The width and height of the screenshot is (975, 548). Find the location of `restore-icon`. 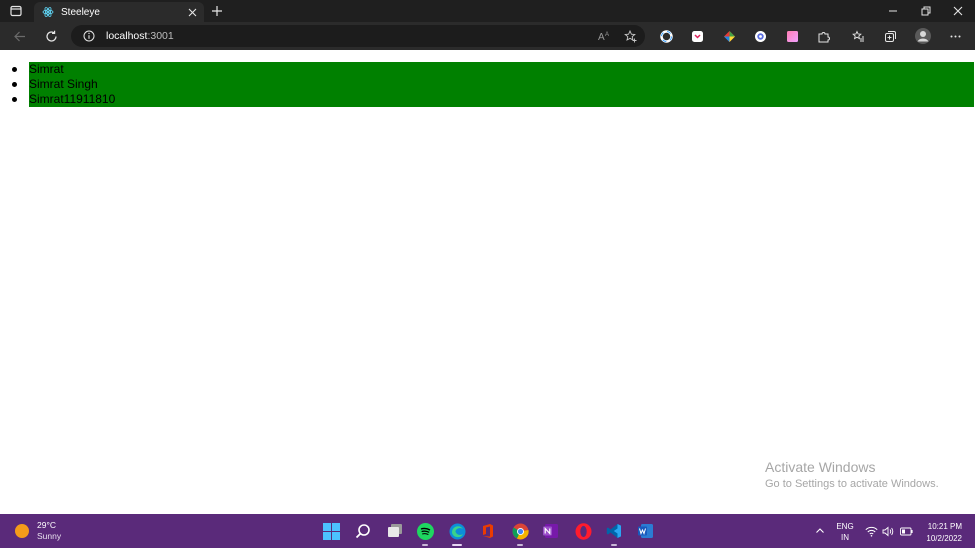

restore-icon is located at coordinates (926, 11).